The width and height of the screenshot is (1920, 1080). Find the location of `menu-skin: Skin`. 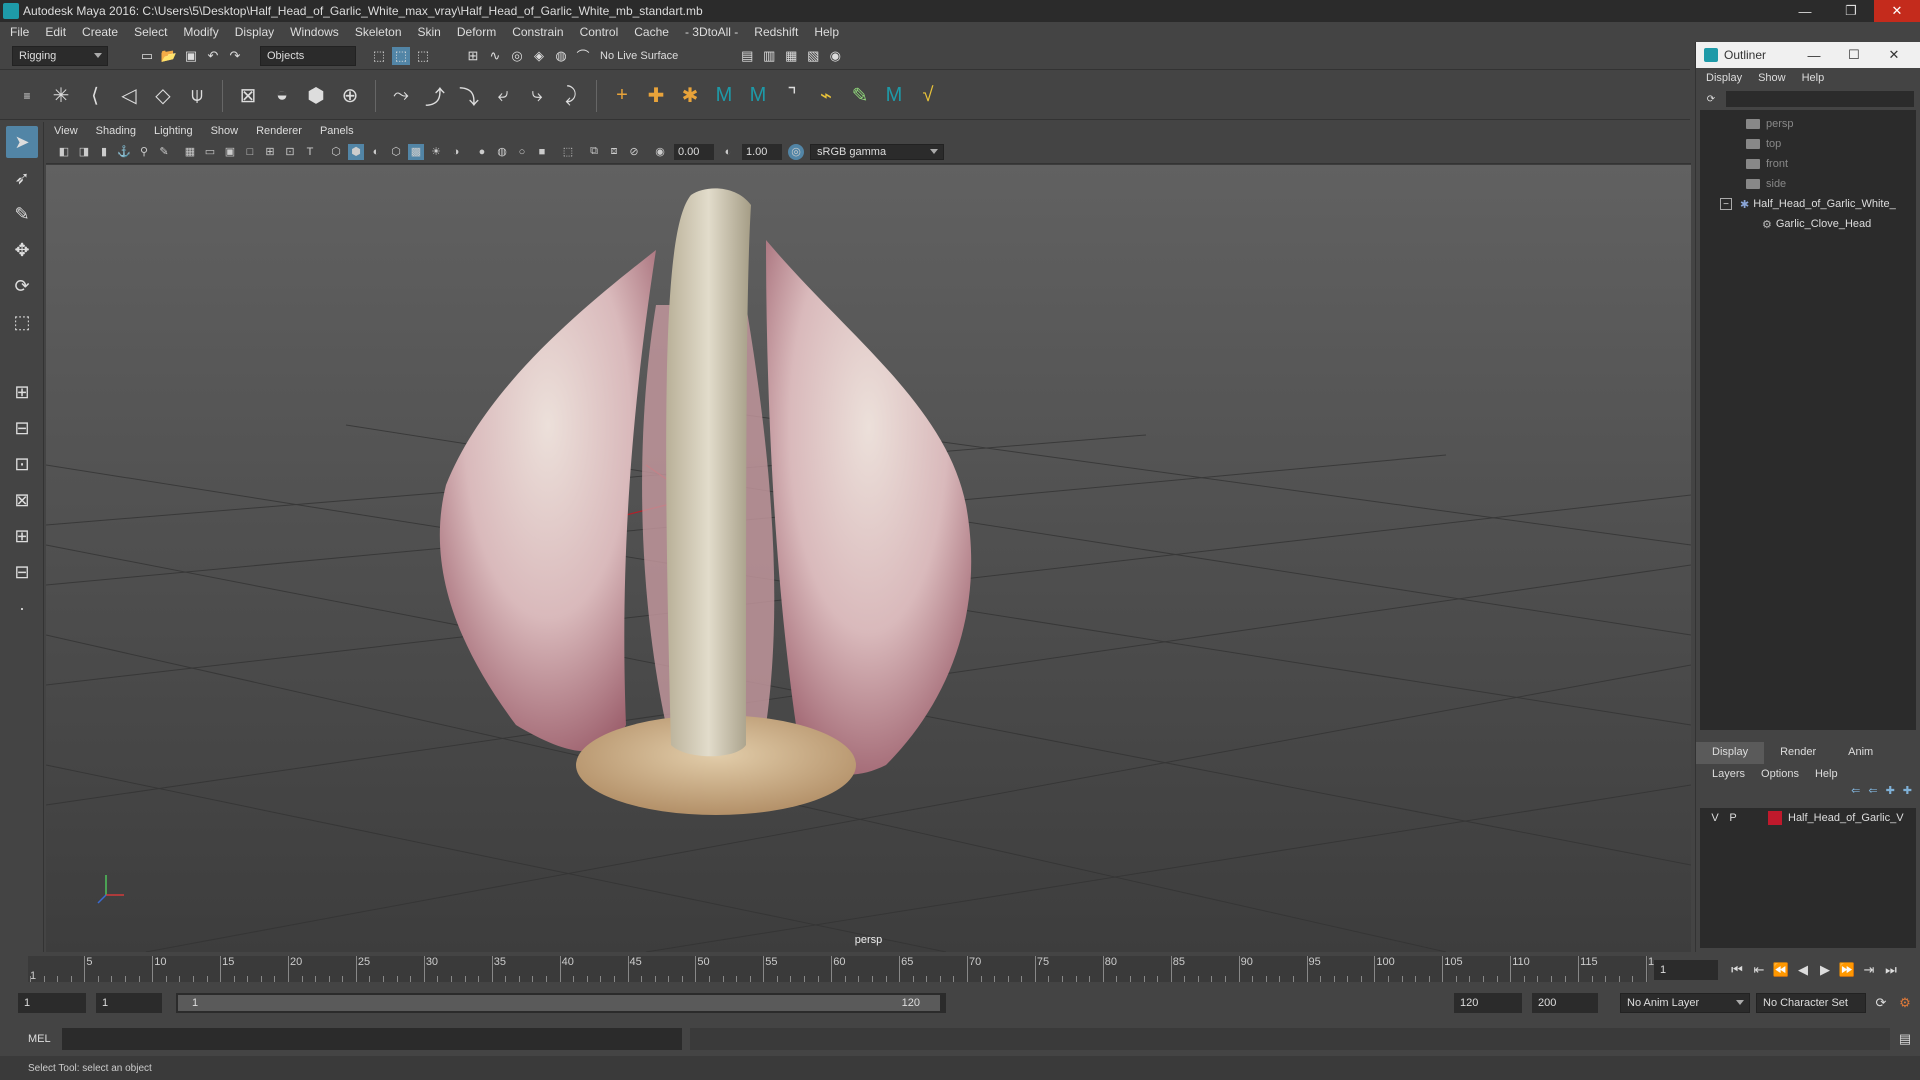

menu-skin: Skin is located at coordinates (429, 32).